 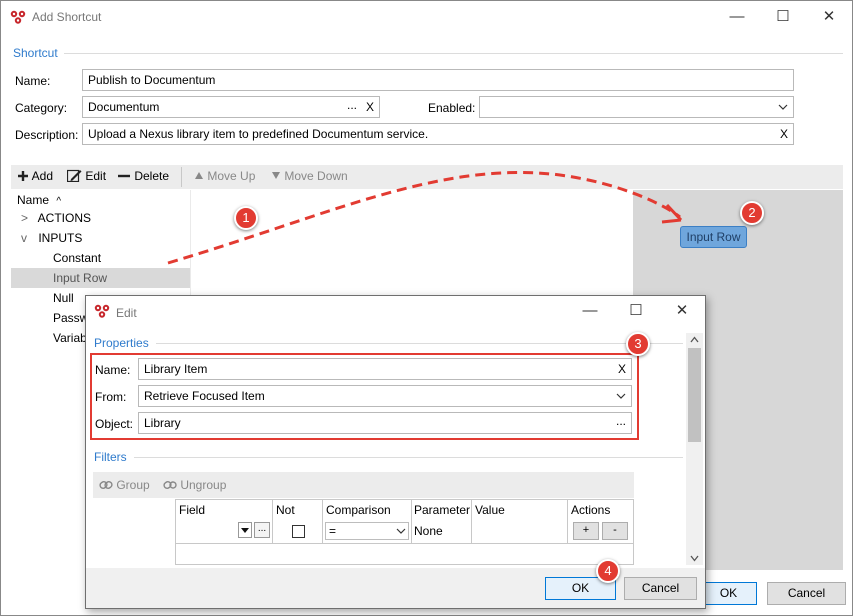 I want to click on dlg-from-label: From:, so click(x=111, y=397).